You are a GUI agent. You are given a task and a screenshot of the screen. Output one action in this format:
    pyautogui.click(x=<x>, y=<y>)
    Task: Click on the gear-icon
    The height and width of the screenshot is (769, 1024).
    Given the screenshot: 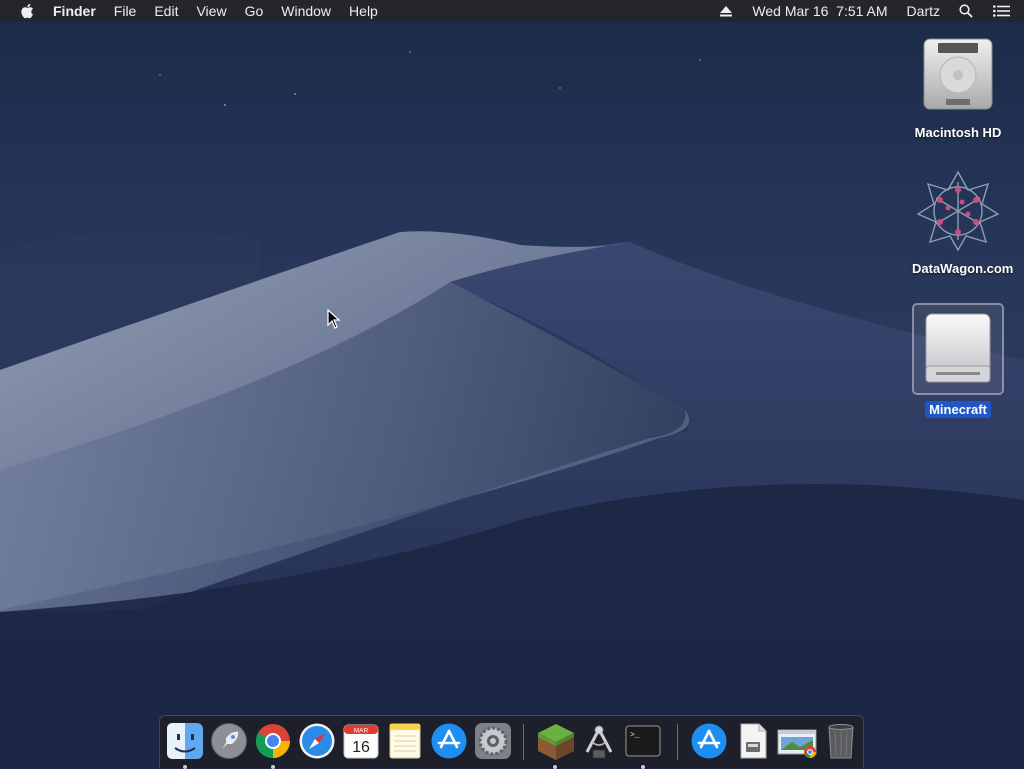 What is the action you would take?
    pyautogui.click(x=493, y=741)
    